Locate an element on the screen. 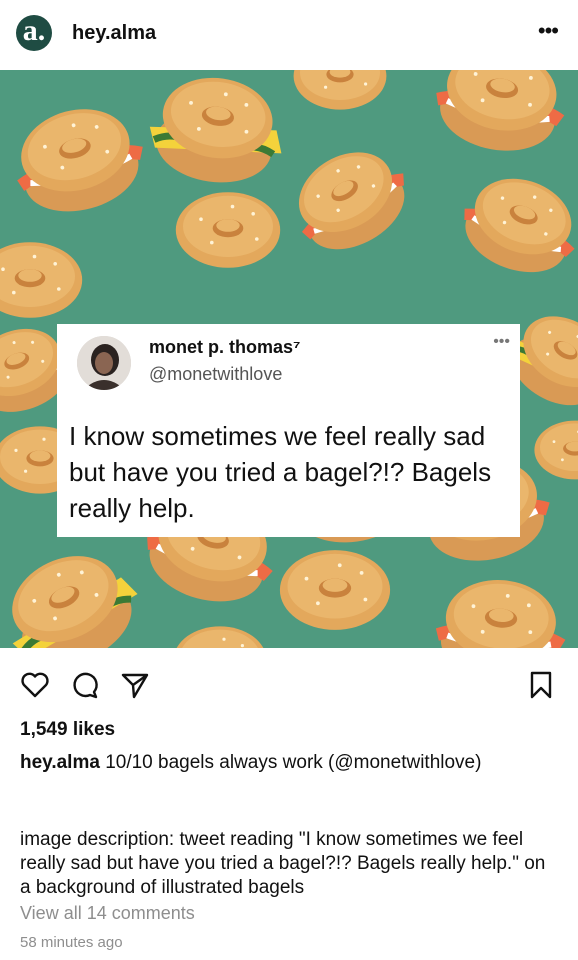  bookmark-icon is located at coordinates (541, 685).